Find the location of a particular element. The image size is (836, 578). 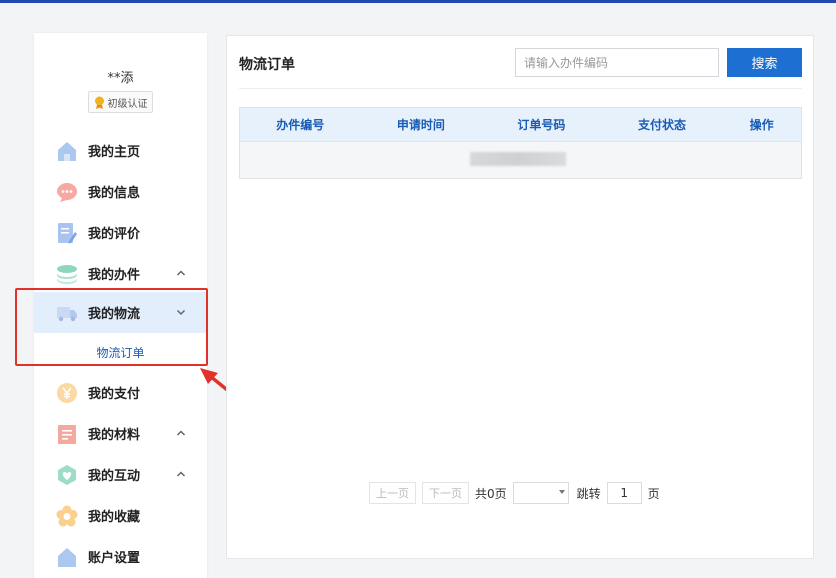

page-number-input is located at coordinates (624, 493).